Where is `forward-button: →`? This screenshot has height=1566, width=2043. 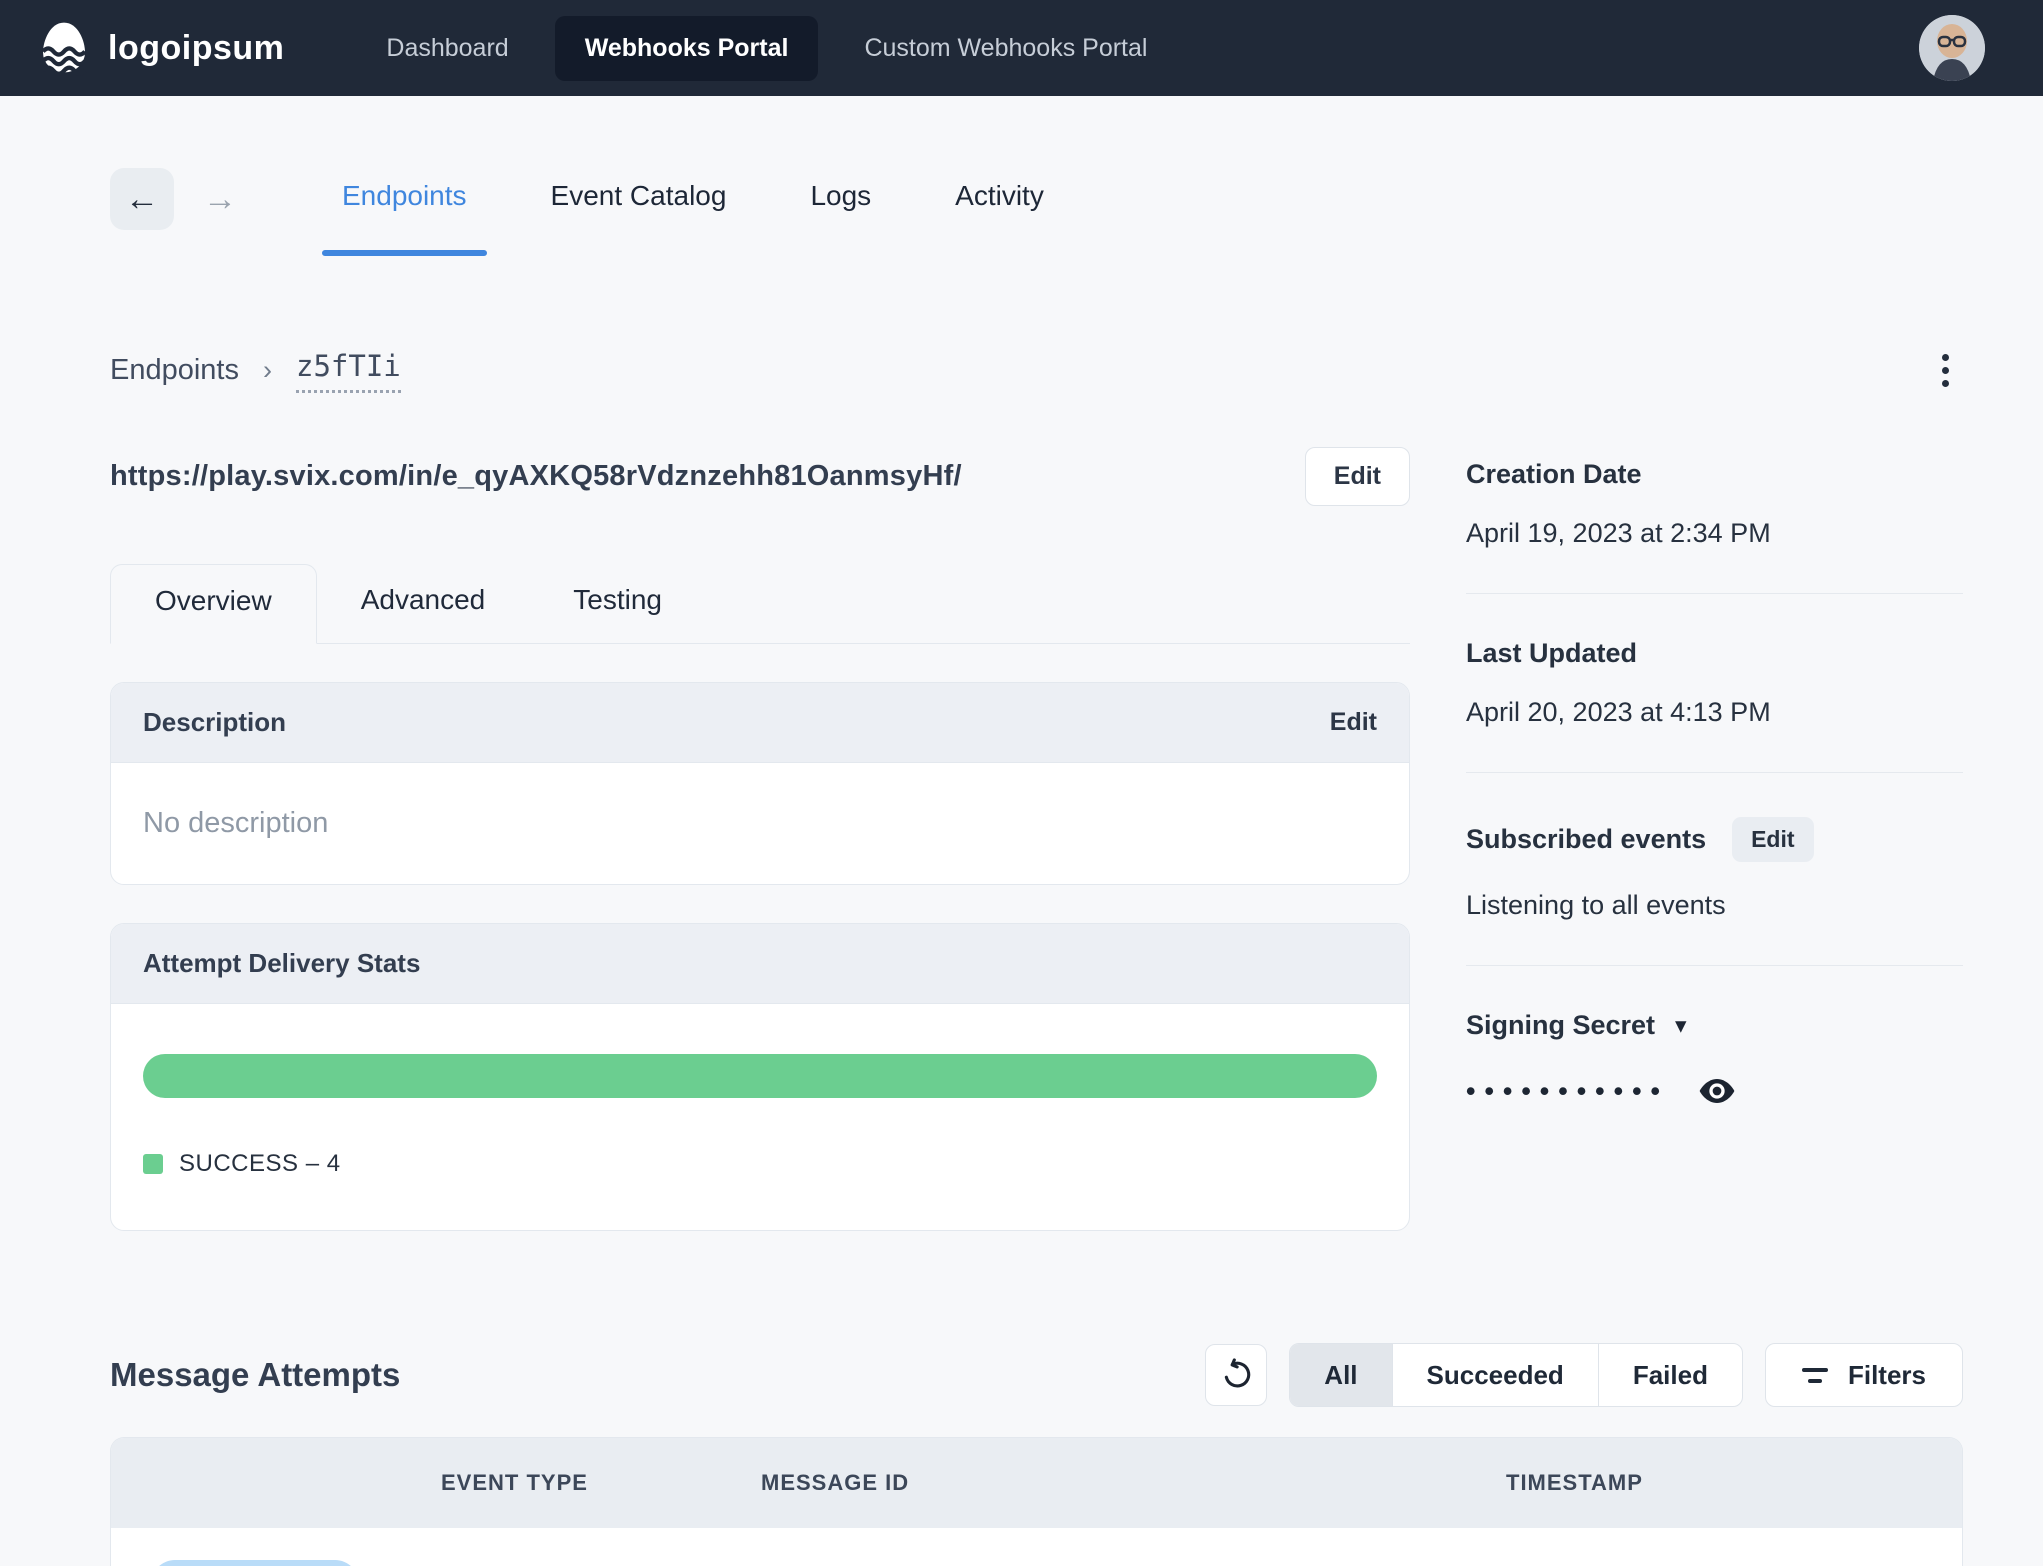
forward-button: → is located at coordinates (220, 199).